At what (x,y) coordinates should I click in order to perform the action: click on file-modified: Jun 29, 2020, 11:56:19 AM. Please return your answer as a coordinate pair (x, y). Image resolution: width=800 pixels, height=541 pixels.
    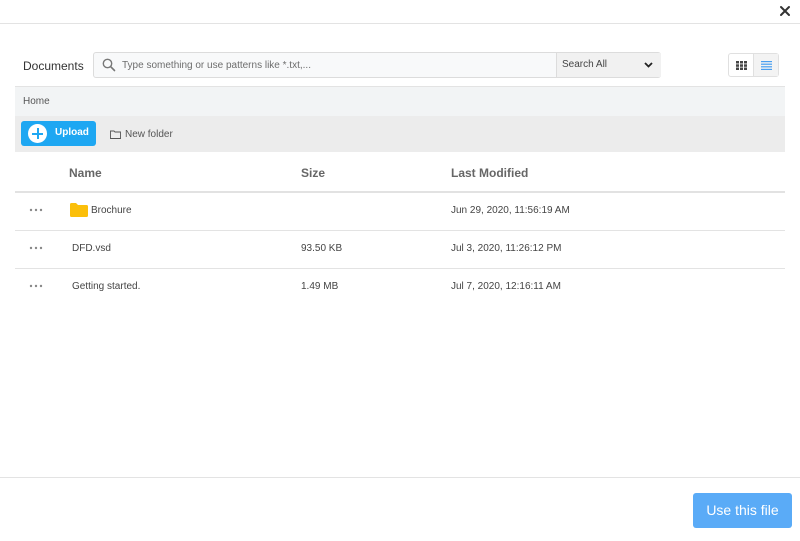
    Looking at the image, I should click on (510, 210).